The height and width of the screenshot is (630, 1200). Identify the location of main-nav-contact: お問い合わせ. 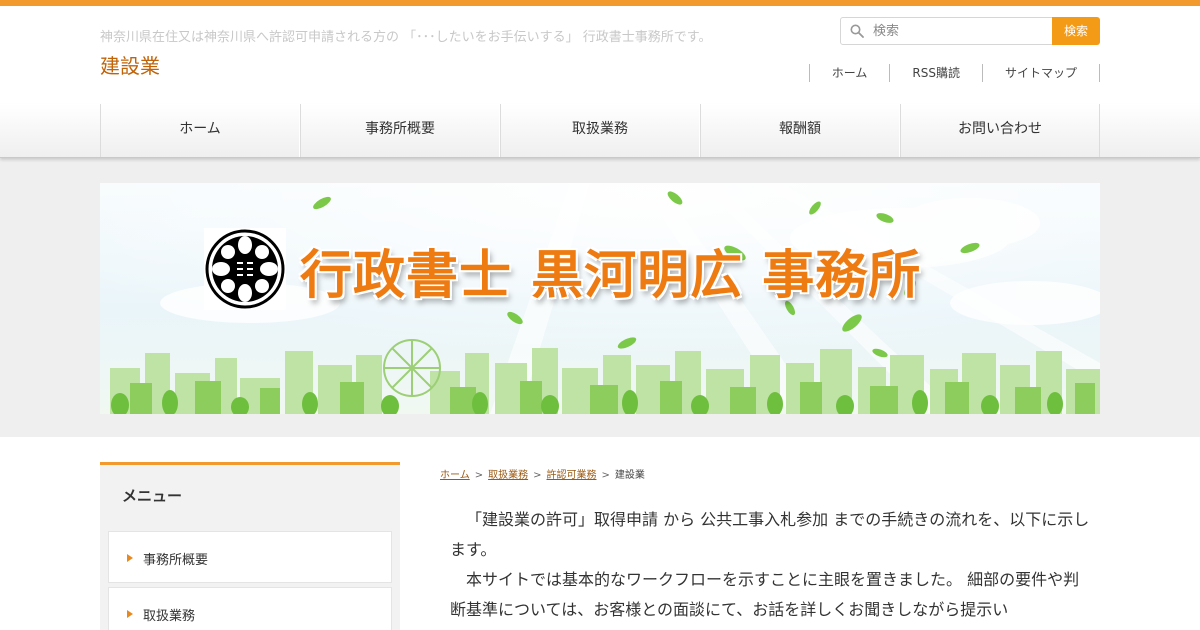
(1000, 130).